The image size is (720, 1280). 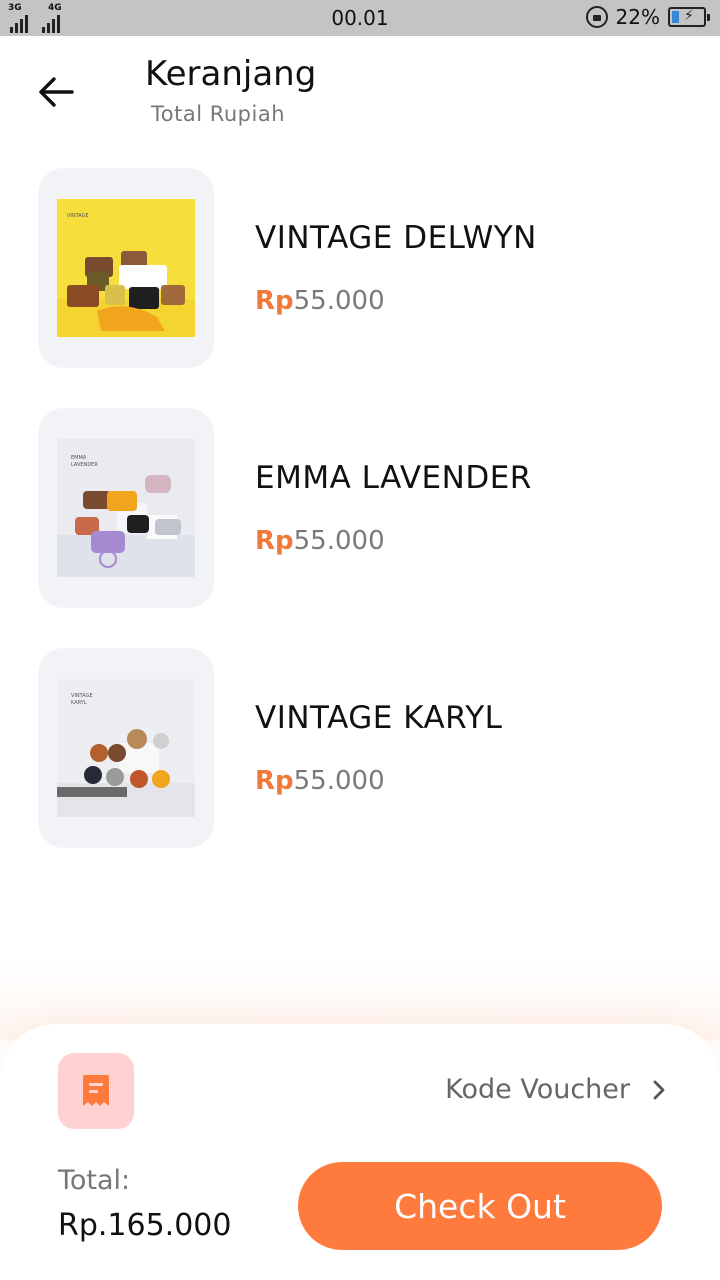 What do you see at coordinates (689, 17) in the screenshot?
I see `battery-icon: ⚡` at bounding box center [689, 17].